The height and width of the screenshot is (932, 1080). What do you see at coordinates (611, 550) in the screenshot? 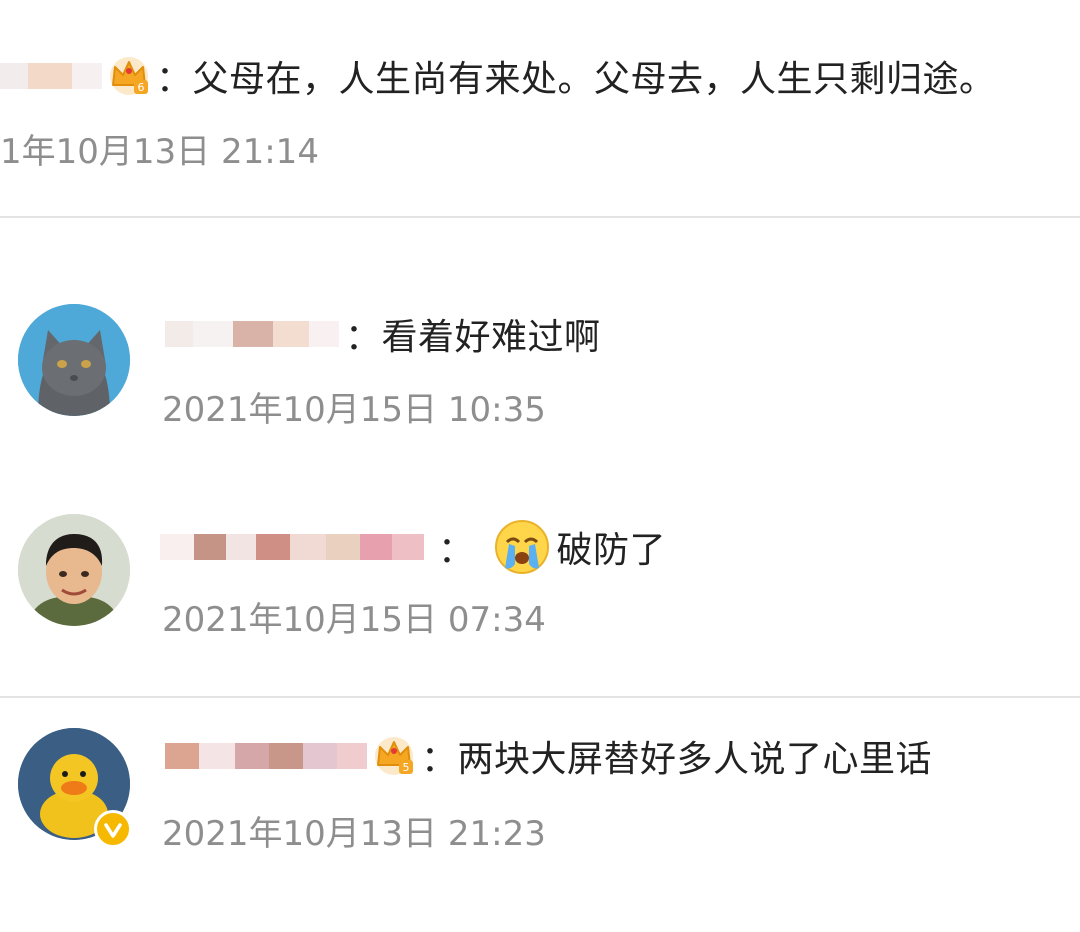
I see `comment-text: 破防了` at bounding box center [611, 550].